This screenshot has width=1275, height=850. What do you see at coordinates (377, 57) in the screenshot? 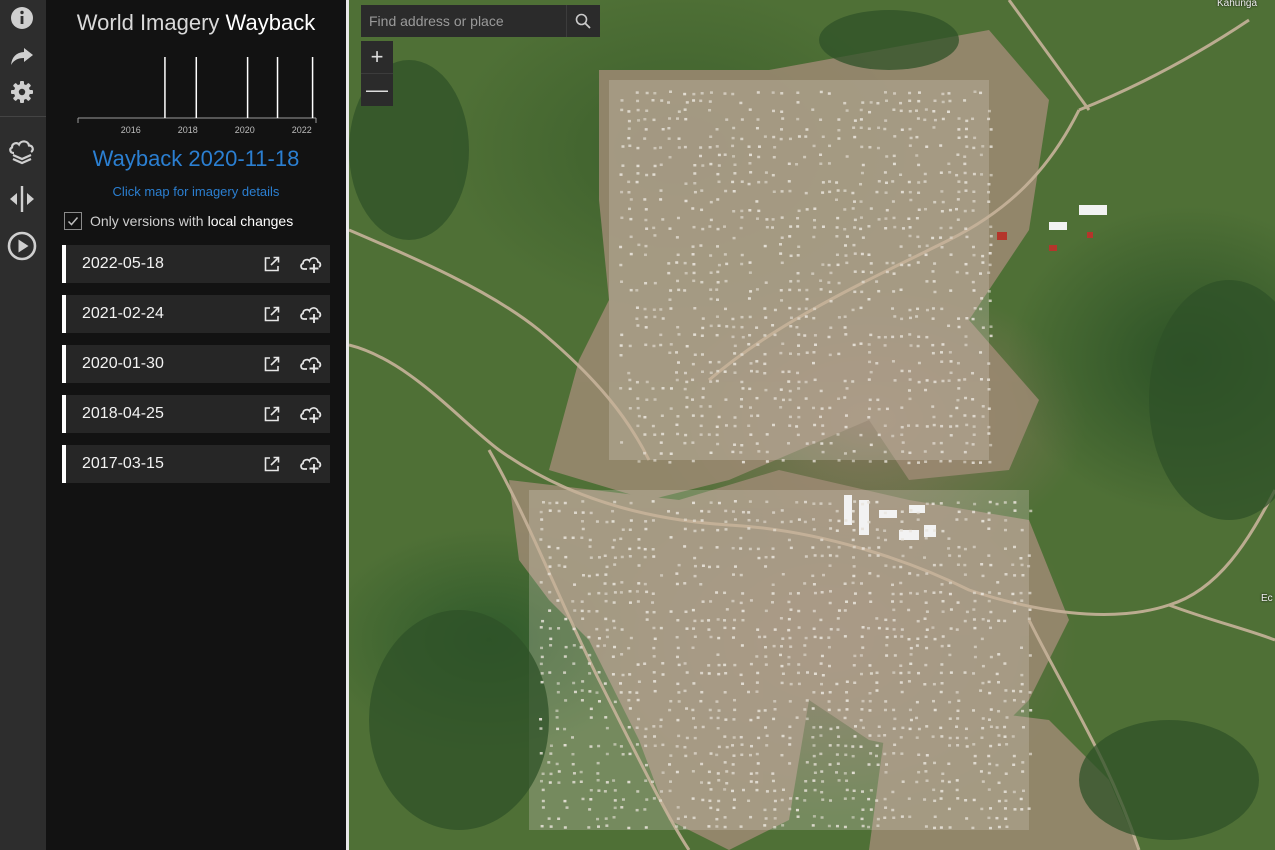
I see `zoom-in-button: +` at bounding box center [377, 57].